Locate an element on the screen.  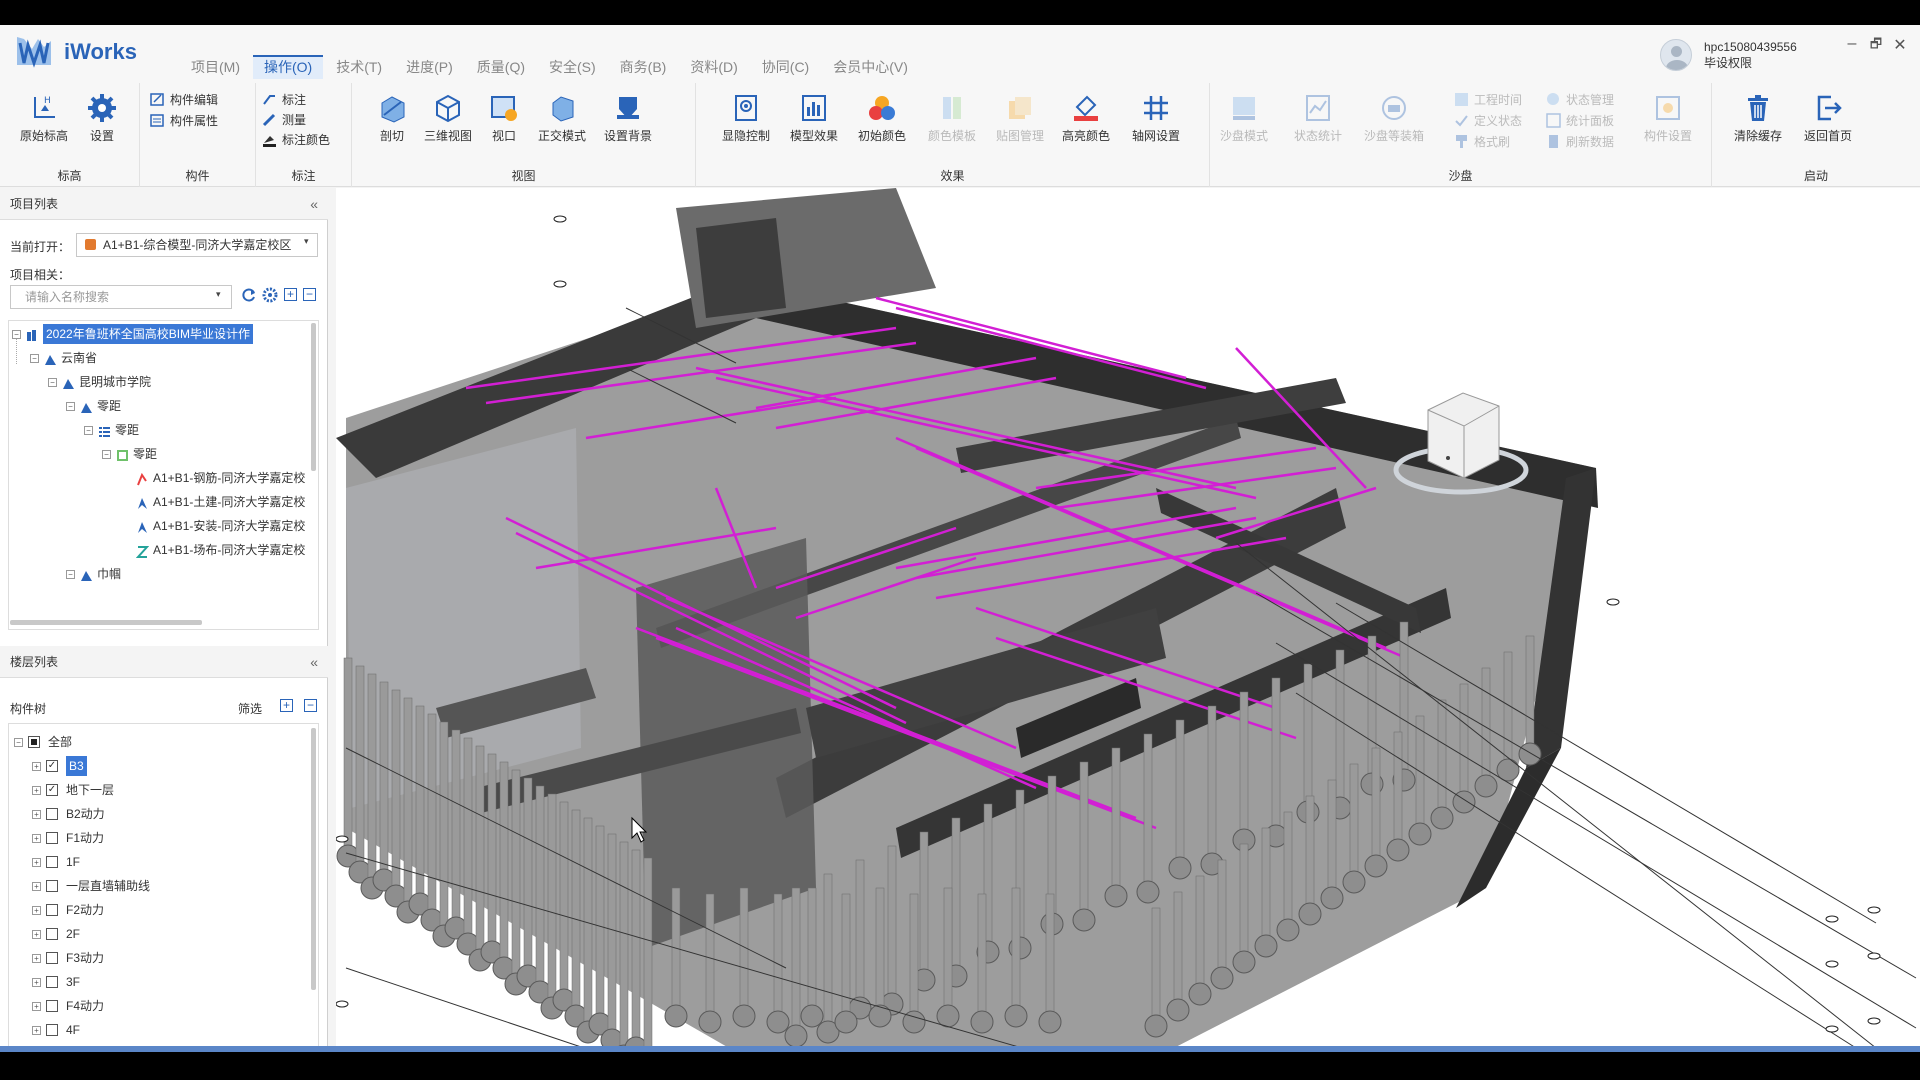
floor-tree-root: − 全部 is located at coordinates (43, 742).